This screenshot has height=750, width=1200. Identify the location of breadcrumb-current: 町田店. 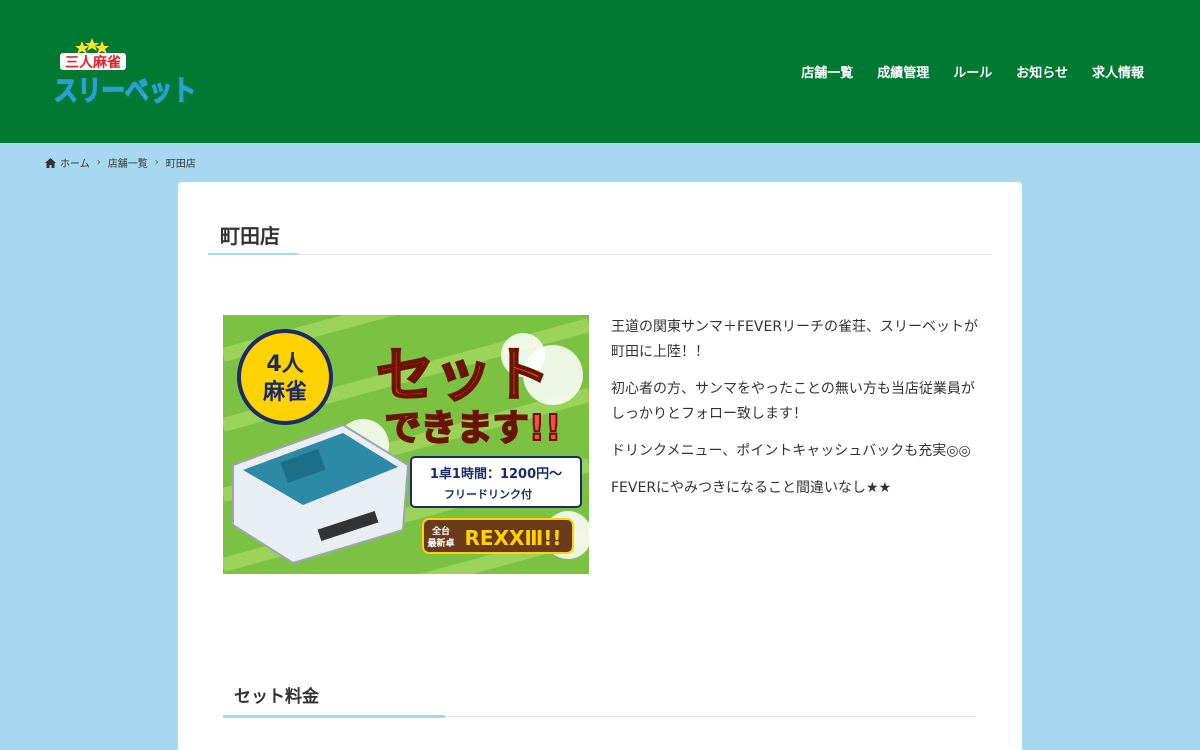
(180, 164).